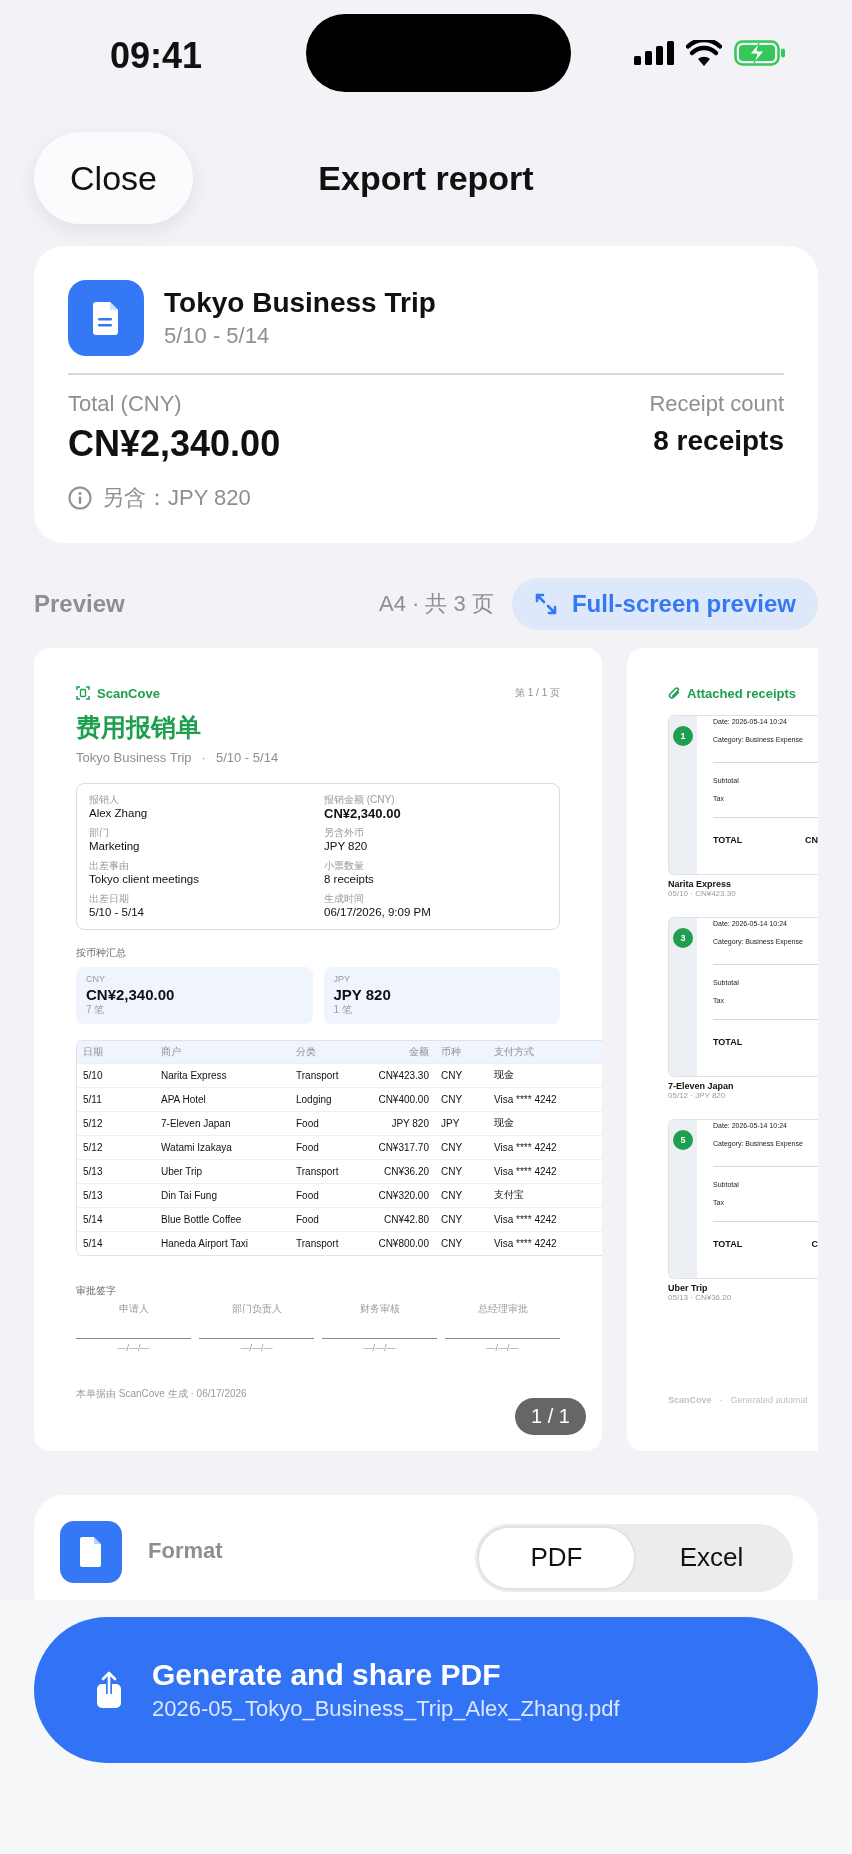 This screenshot has width=852, height=1854. What do you see at coordinates (504, 1123) in the screenshot?
I see `table-cell-text: 现金` at bounding box center [504, 1123].